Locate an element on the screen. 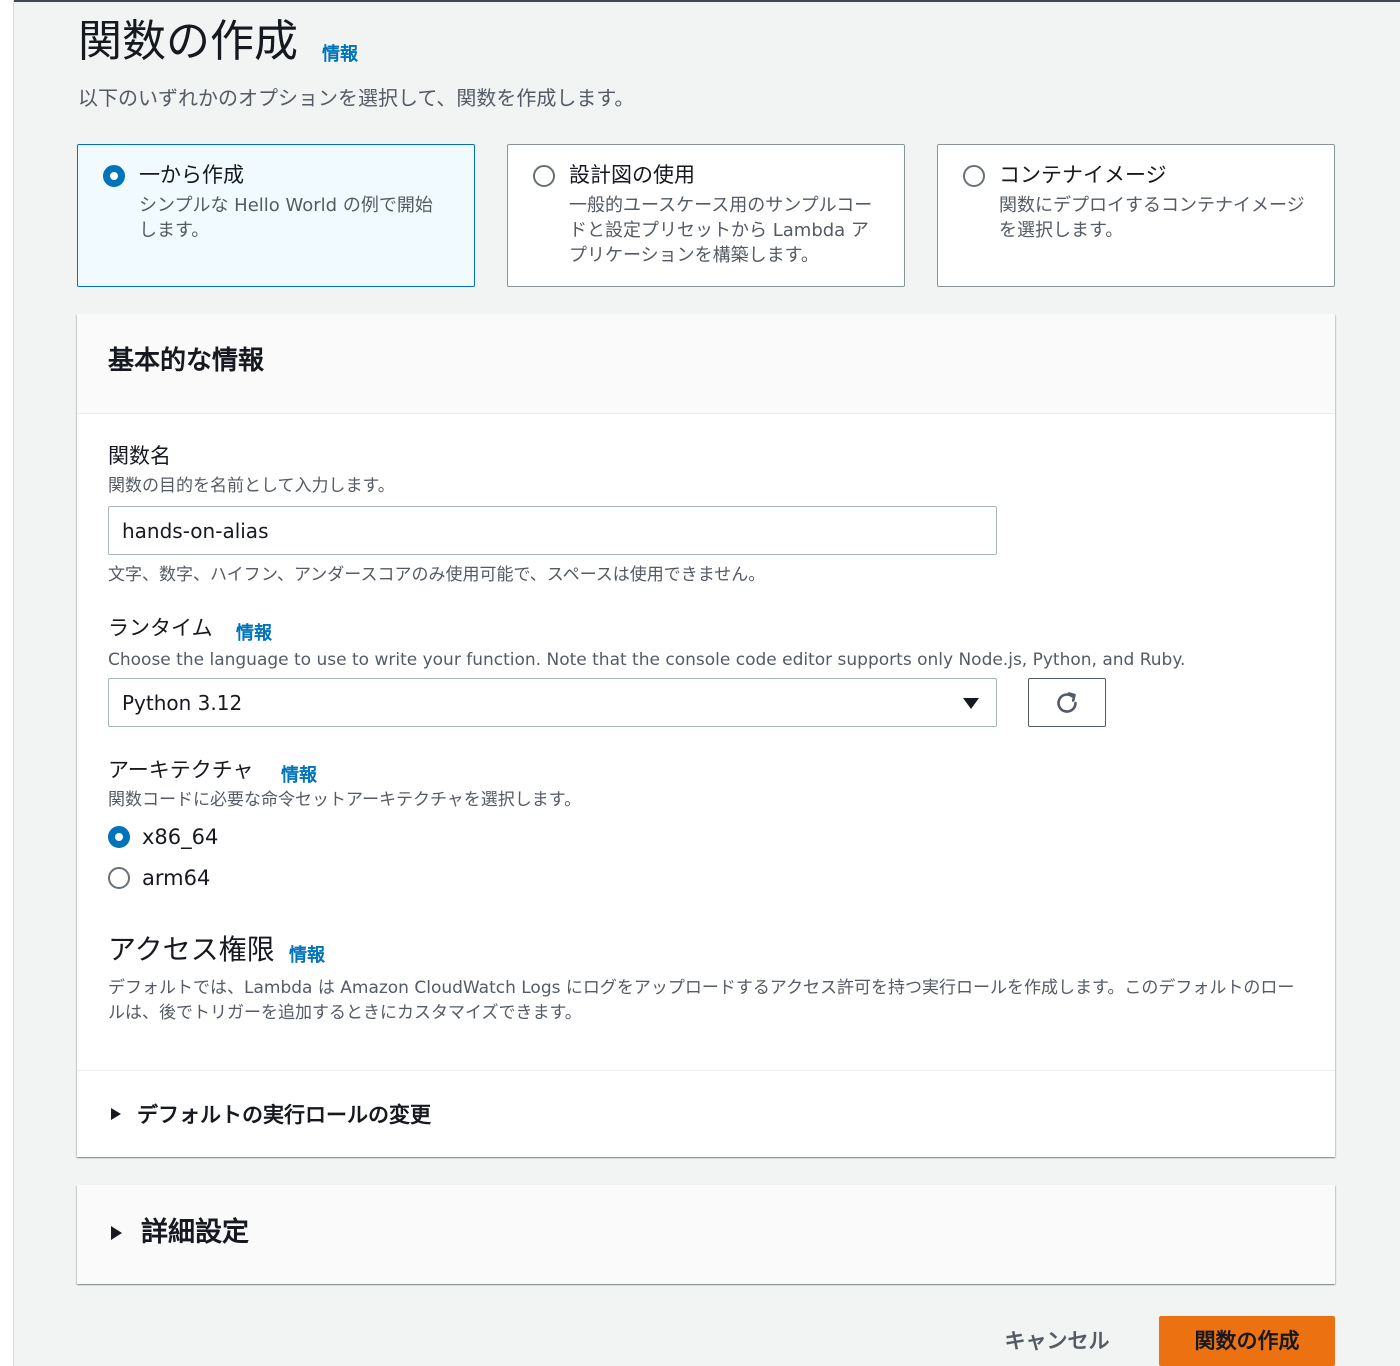 Image resolution: width=1400 pixels, height=1366 pixels. change-default-execution-role-expander: デフォルトの実行ロールの変更 is located at coordinates (318, 1115).